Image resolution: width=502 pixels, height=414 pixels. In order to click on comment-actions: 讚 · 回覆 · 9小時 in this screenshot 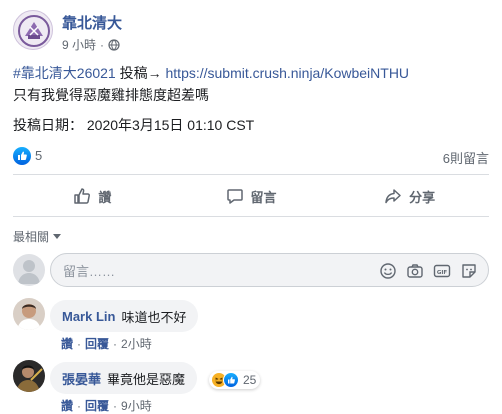, I will do `click(106, 405)`.